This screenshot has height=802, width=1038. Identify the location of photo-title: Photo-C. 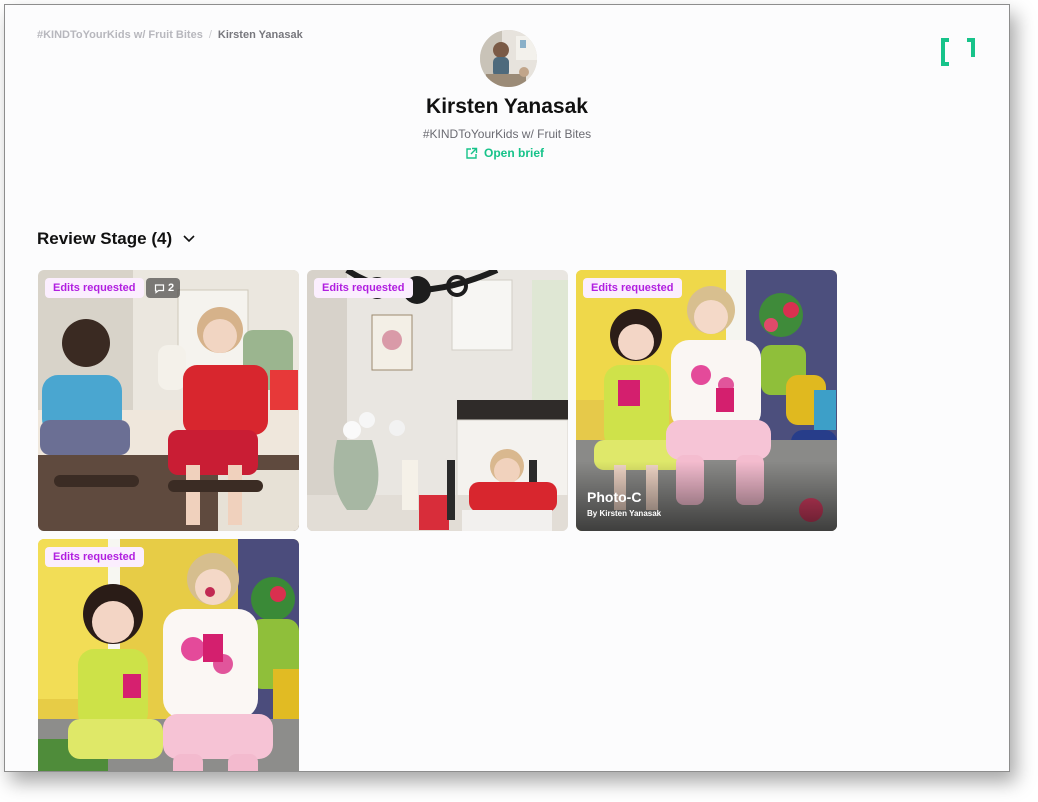
(614, 497).